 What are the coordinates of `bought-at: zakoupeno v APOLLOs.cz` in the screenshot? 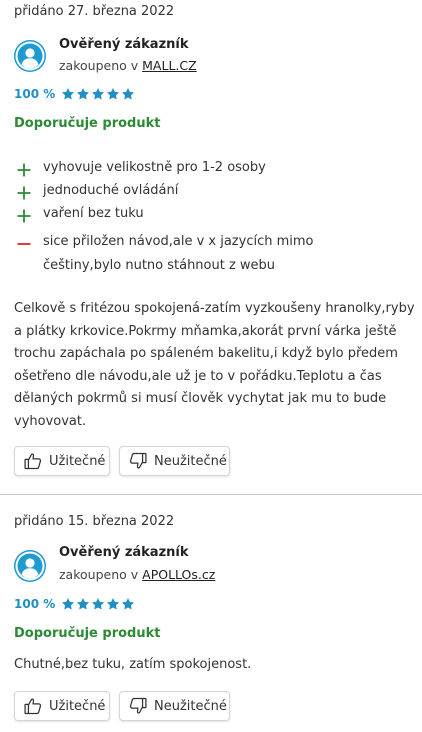 It's located at (137, 574).